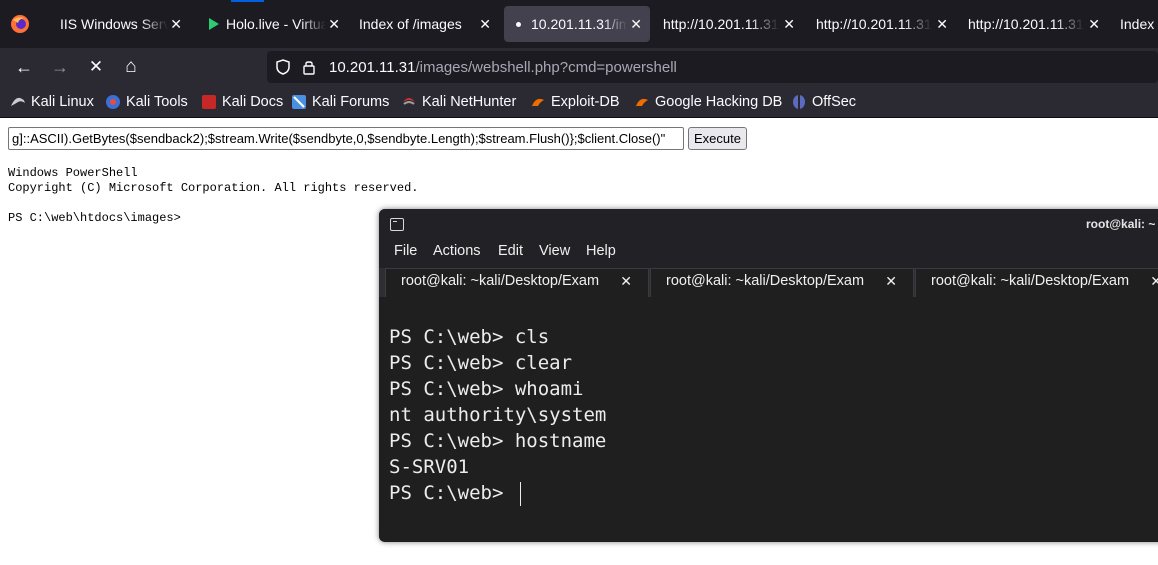 The height and width of the screenshot is (565, 1158). Describe the element at coordinates (498, 415) in the screenshot. I see `terminal-line: nt authority\system` at that location.